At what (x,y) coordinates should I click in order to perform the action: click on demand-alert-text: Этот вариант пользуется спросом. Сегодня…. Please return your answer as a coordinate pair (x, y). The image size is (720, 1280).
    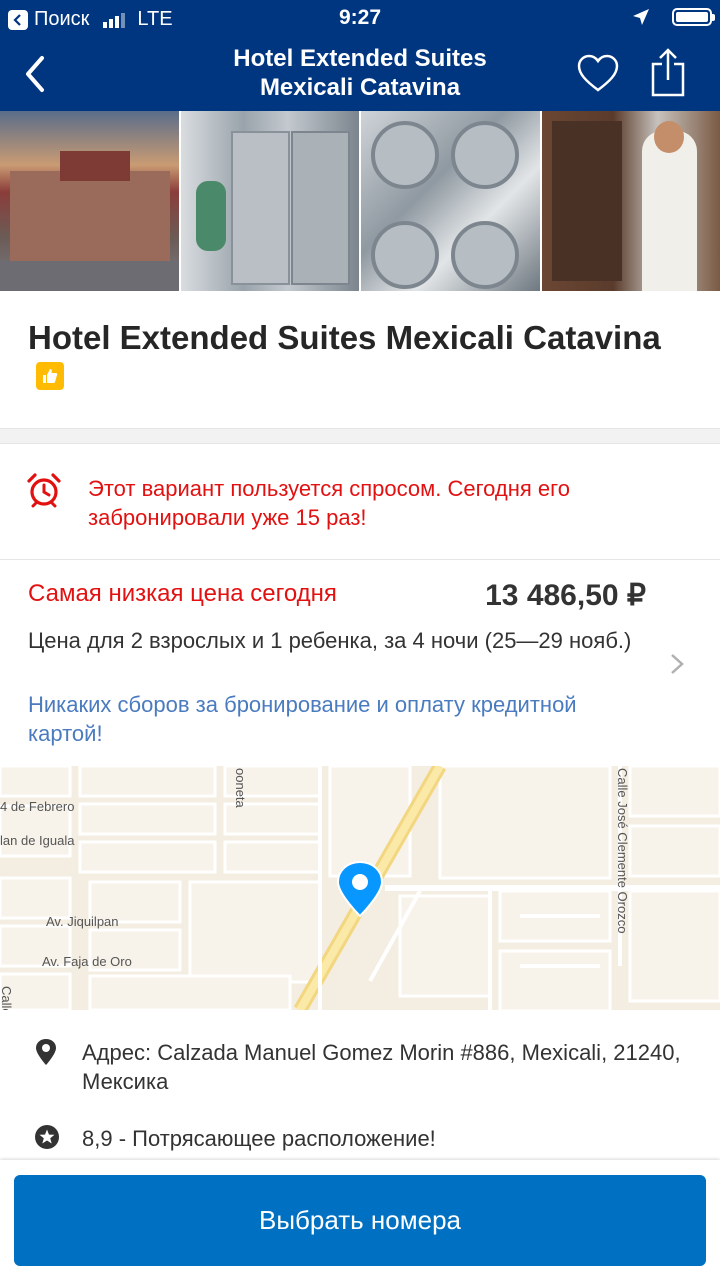
    Looking at the image, I should click on (329, 503).